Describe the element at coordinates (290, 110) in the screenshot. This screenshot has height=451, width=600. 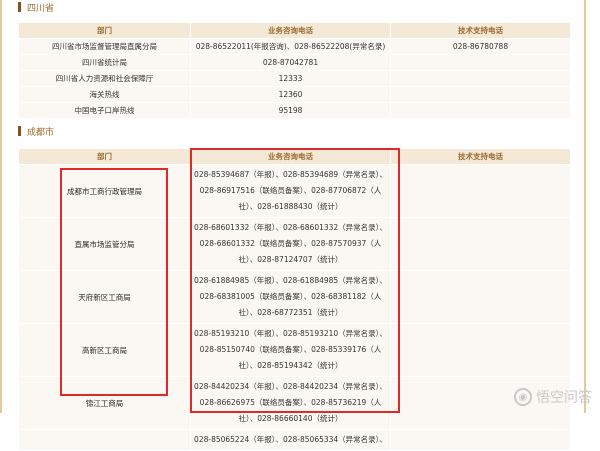
I see `phone-cell: 95198` at that location.